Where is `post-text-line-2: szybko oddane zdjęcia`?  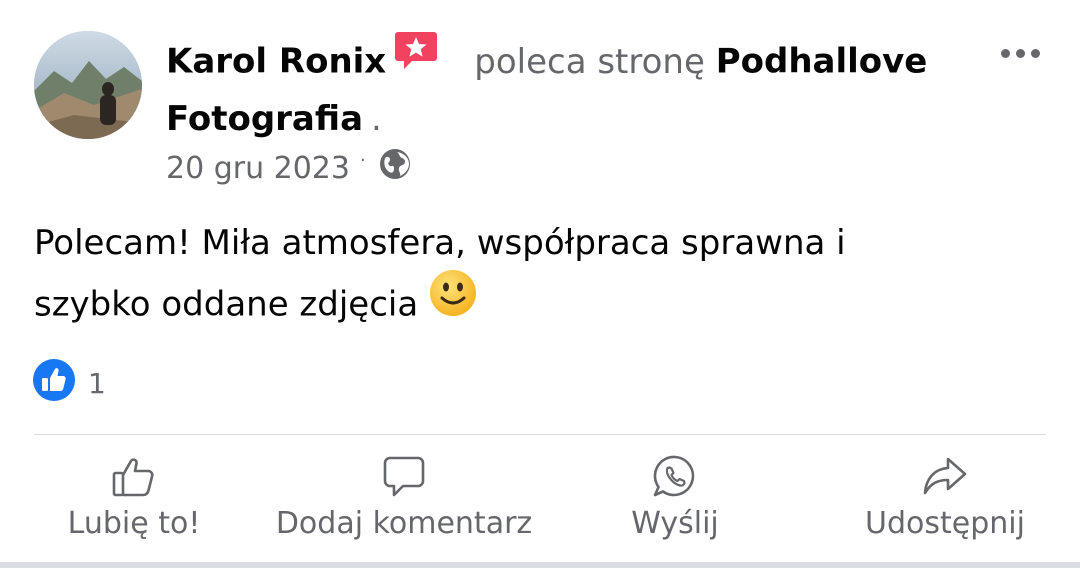
post-text-line-2: szybko oddane zdjęcia is located at coordinates (534, 305).